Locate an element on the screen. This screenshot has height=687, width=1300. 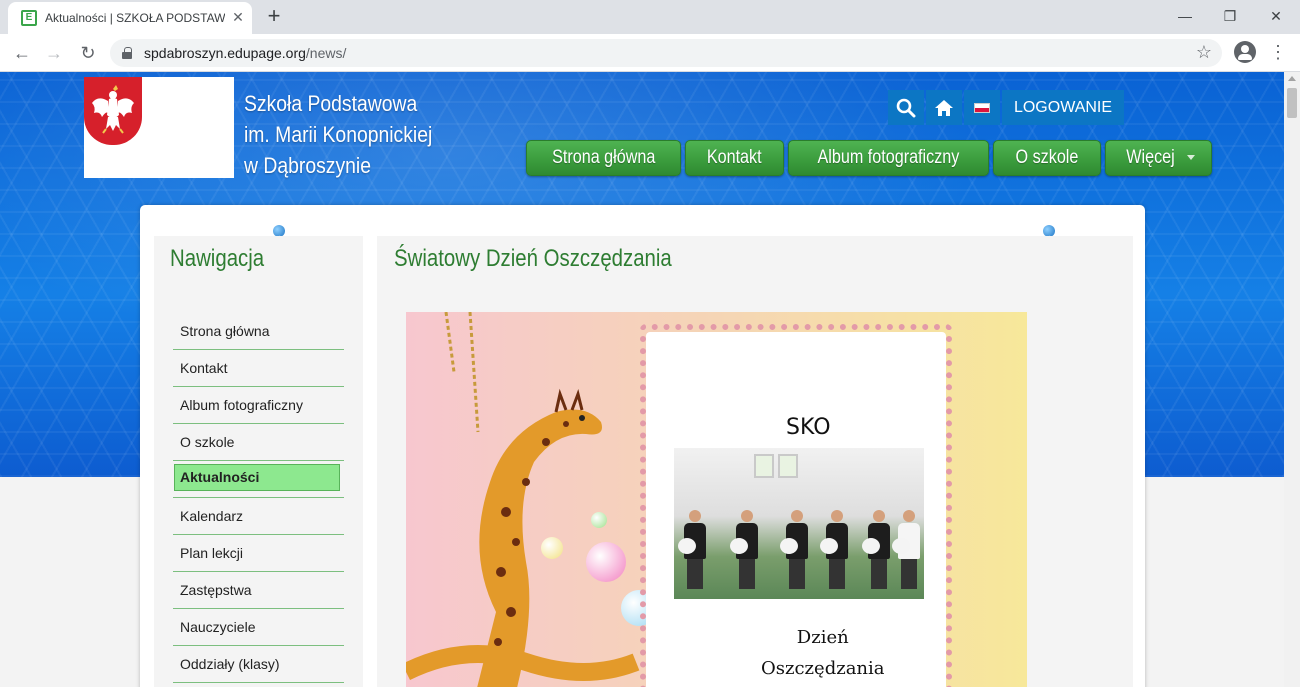
polish-eagle-emblem-icon is located at coordinates (113, 111).